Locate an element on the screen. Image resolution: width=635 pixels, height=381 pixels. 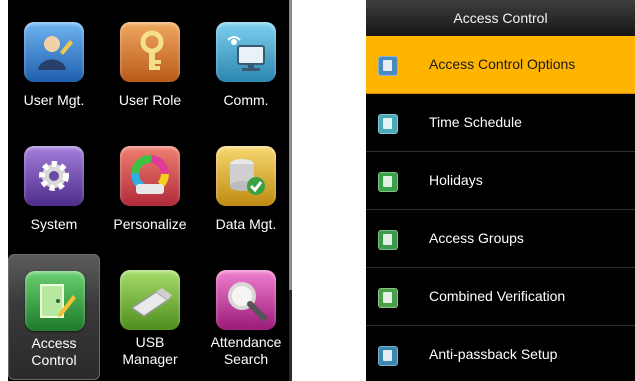
magnifier-icon is located at coordinates (246, 300).